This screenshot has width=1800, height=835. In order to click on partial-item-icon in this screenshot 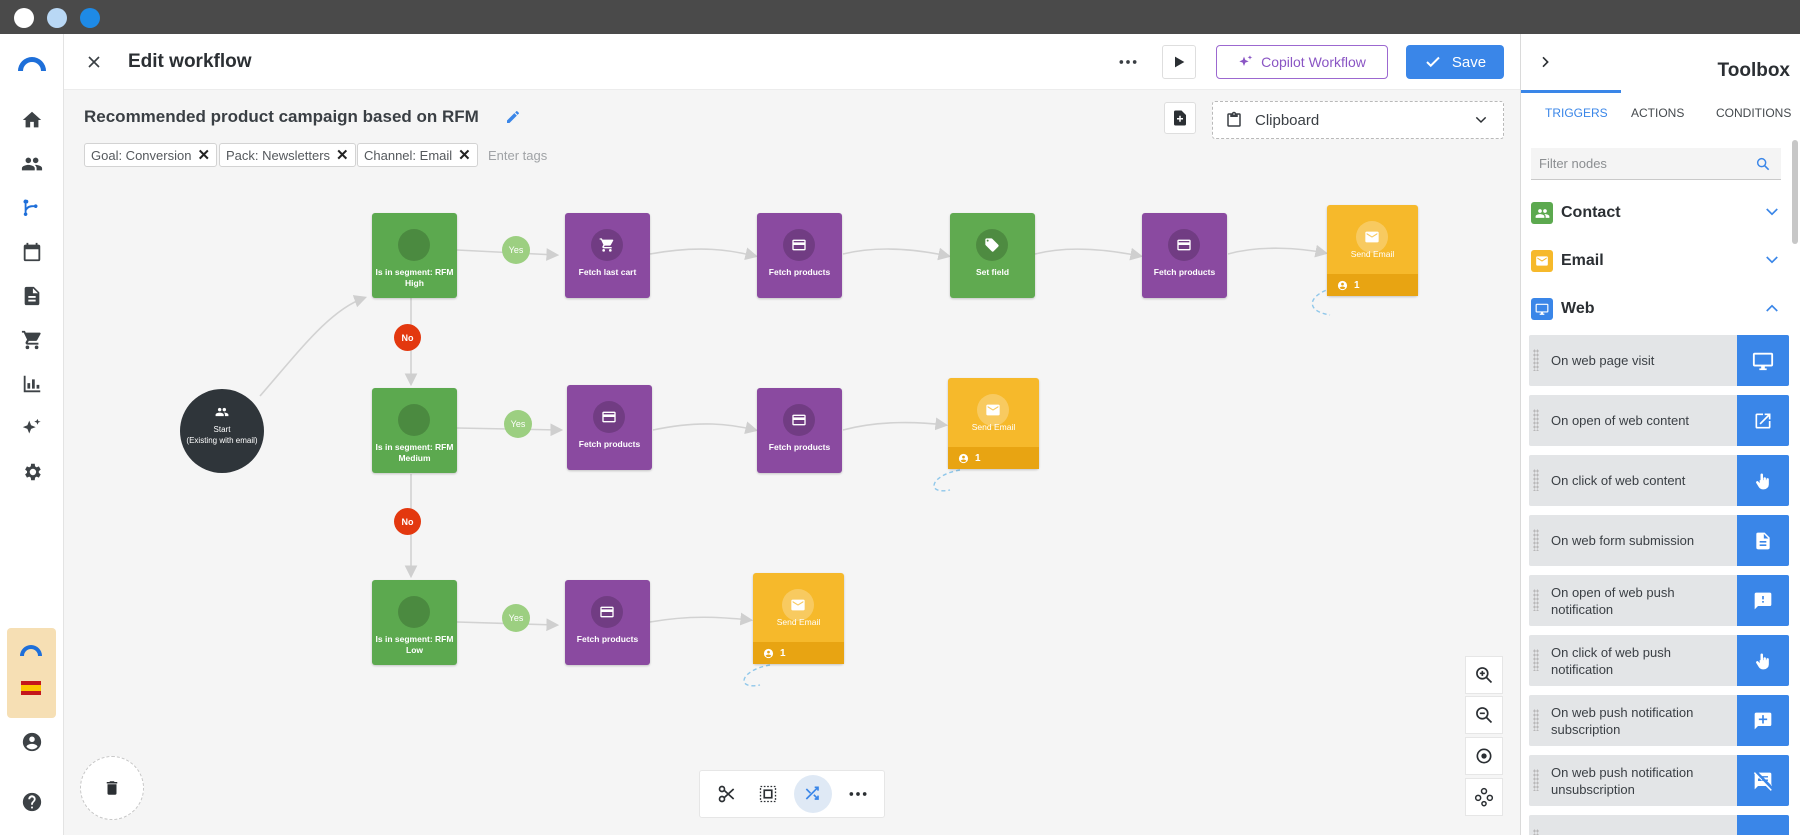, I will do `click(1763, 825)`.